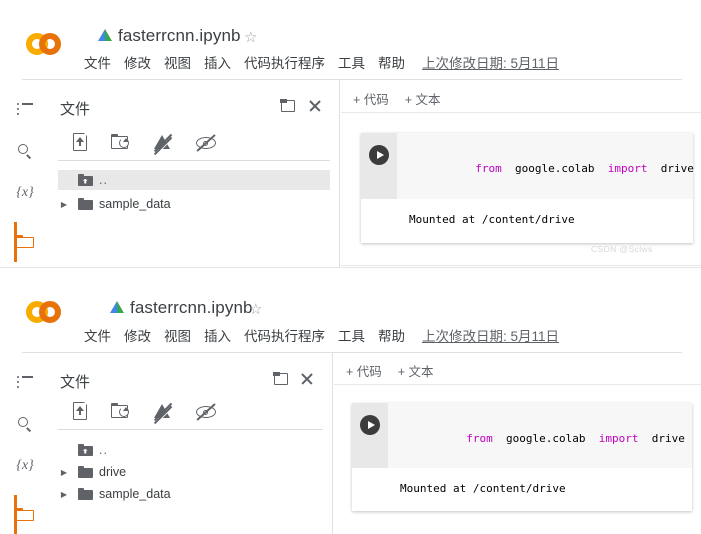 The width and height of the screenshot is (701, 534). Describe the element at coordinates (483, 488) in the screenshot. I see `cell-output-text: Mounted at /content/drive` at that location.